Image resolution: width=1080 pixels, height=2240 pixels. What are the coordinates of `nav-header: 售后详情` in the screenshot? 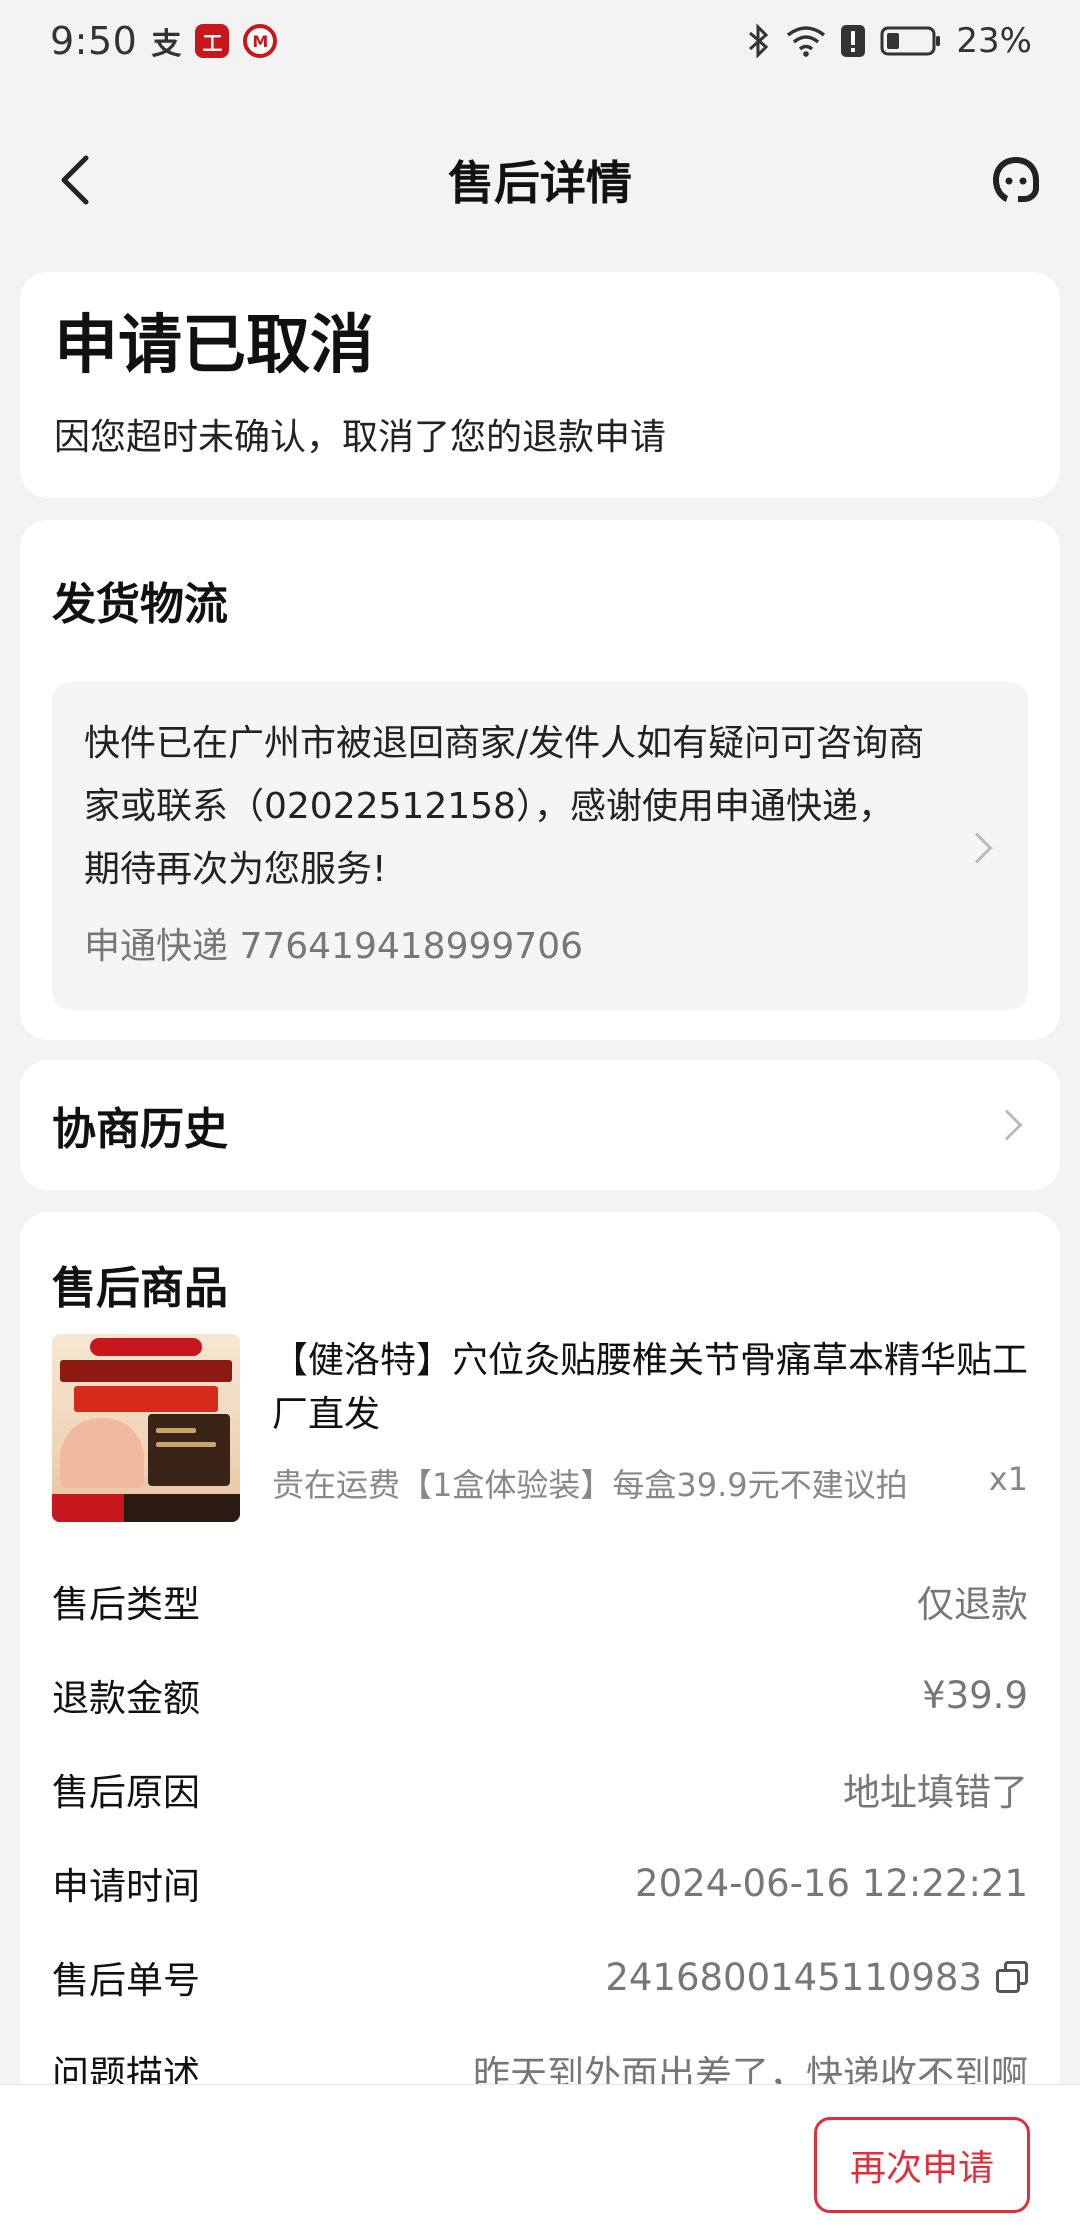 It's located at (540, 180).